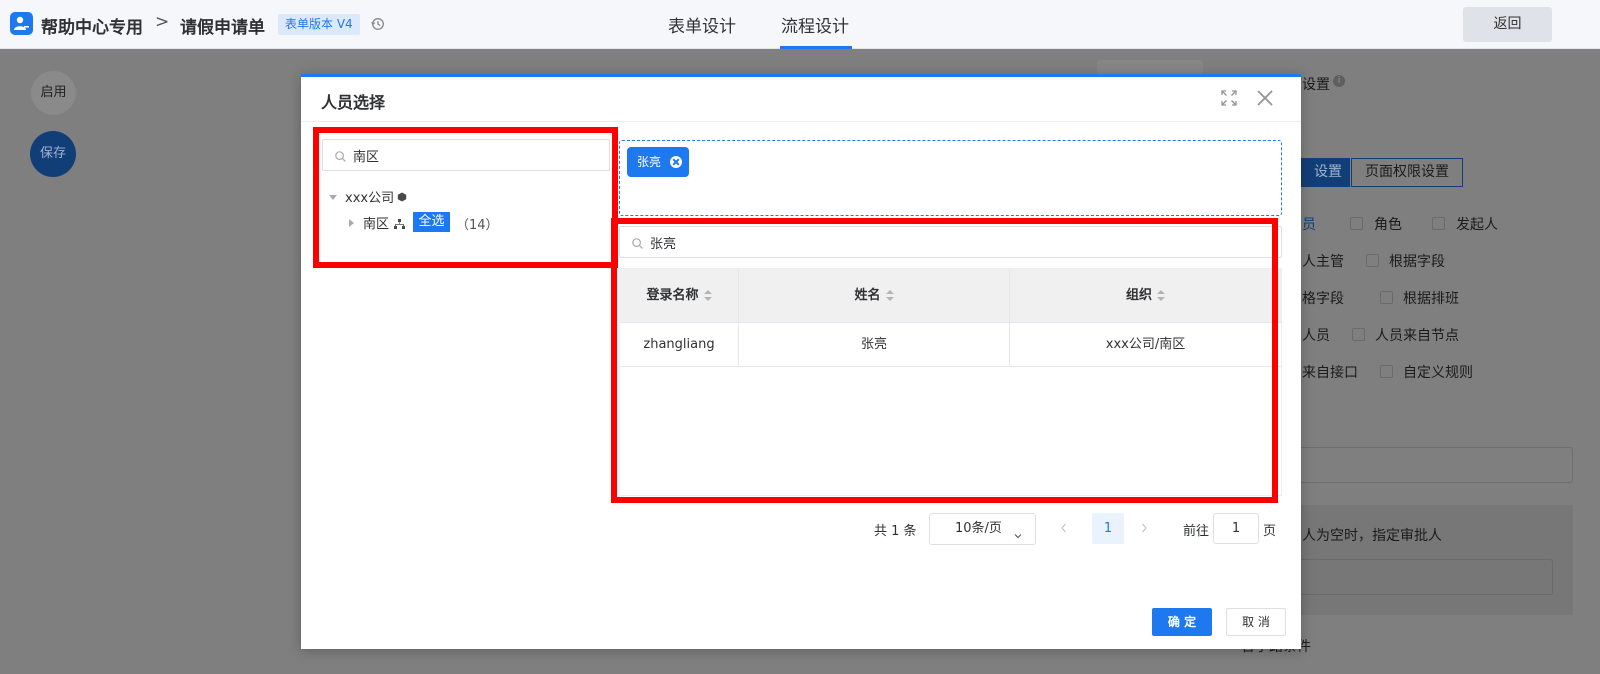 This screenshot has height=674, width=1600. I want to click on option-by-field: 根据字段, so click(1417, 261).